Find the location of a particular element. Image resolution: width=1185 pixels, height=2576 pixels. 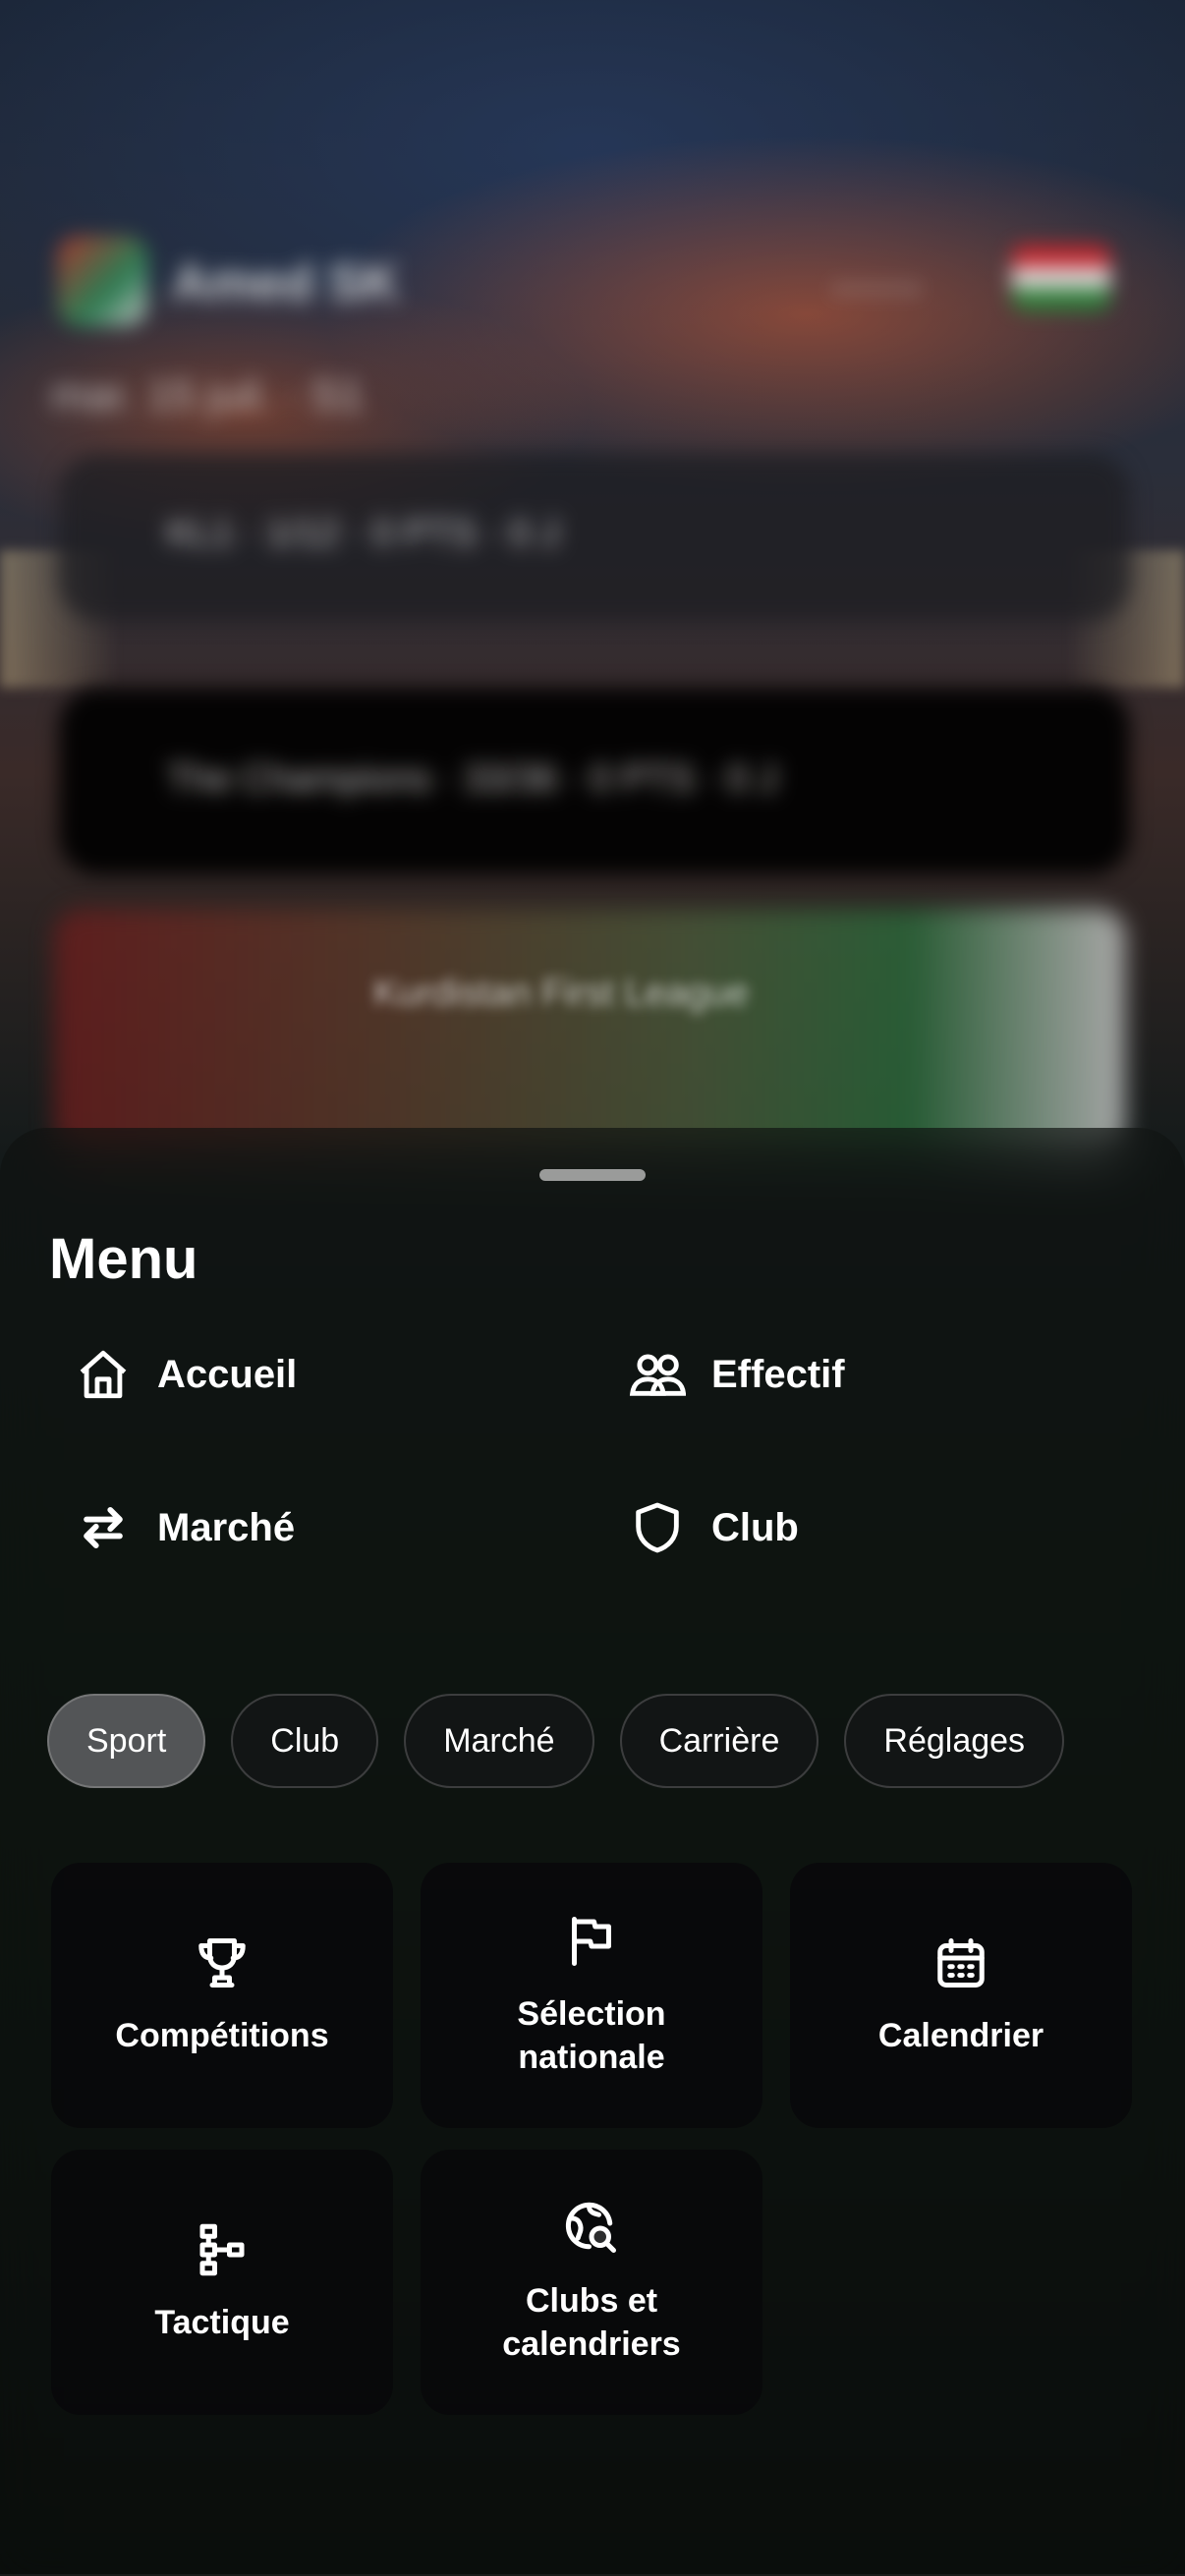

quick-link-effectif: Effectif is located at coordinates (737, 1374).